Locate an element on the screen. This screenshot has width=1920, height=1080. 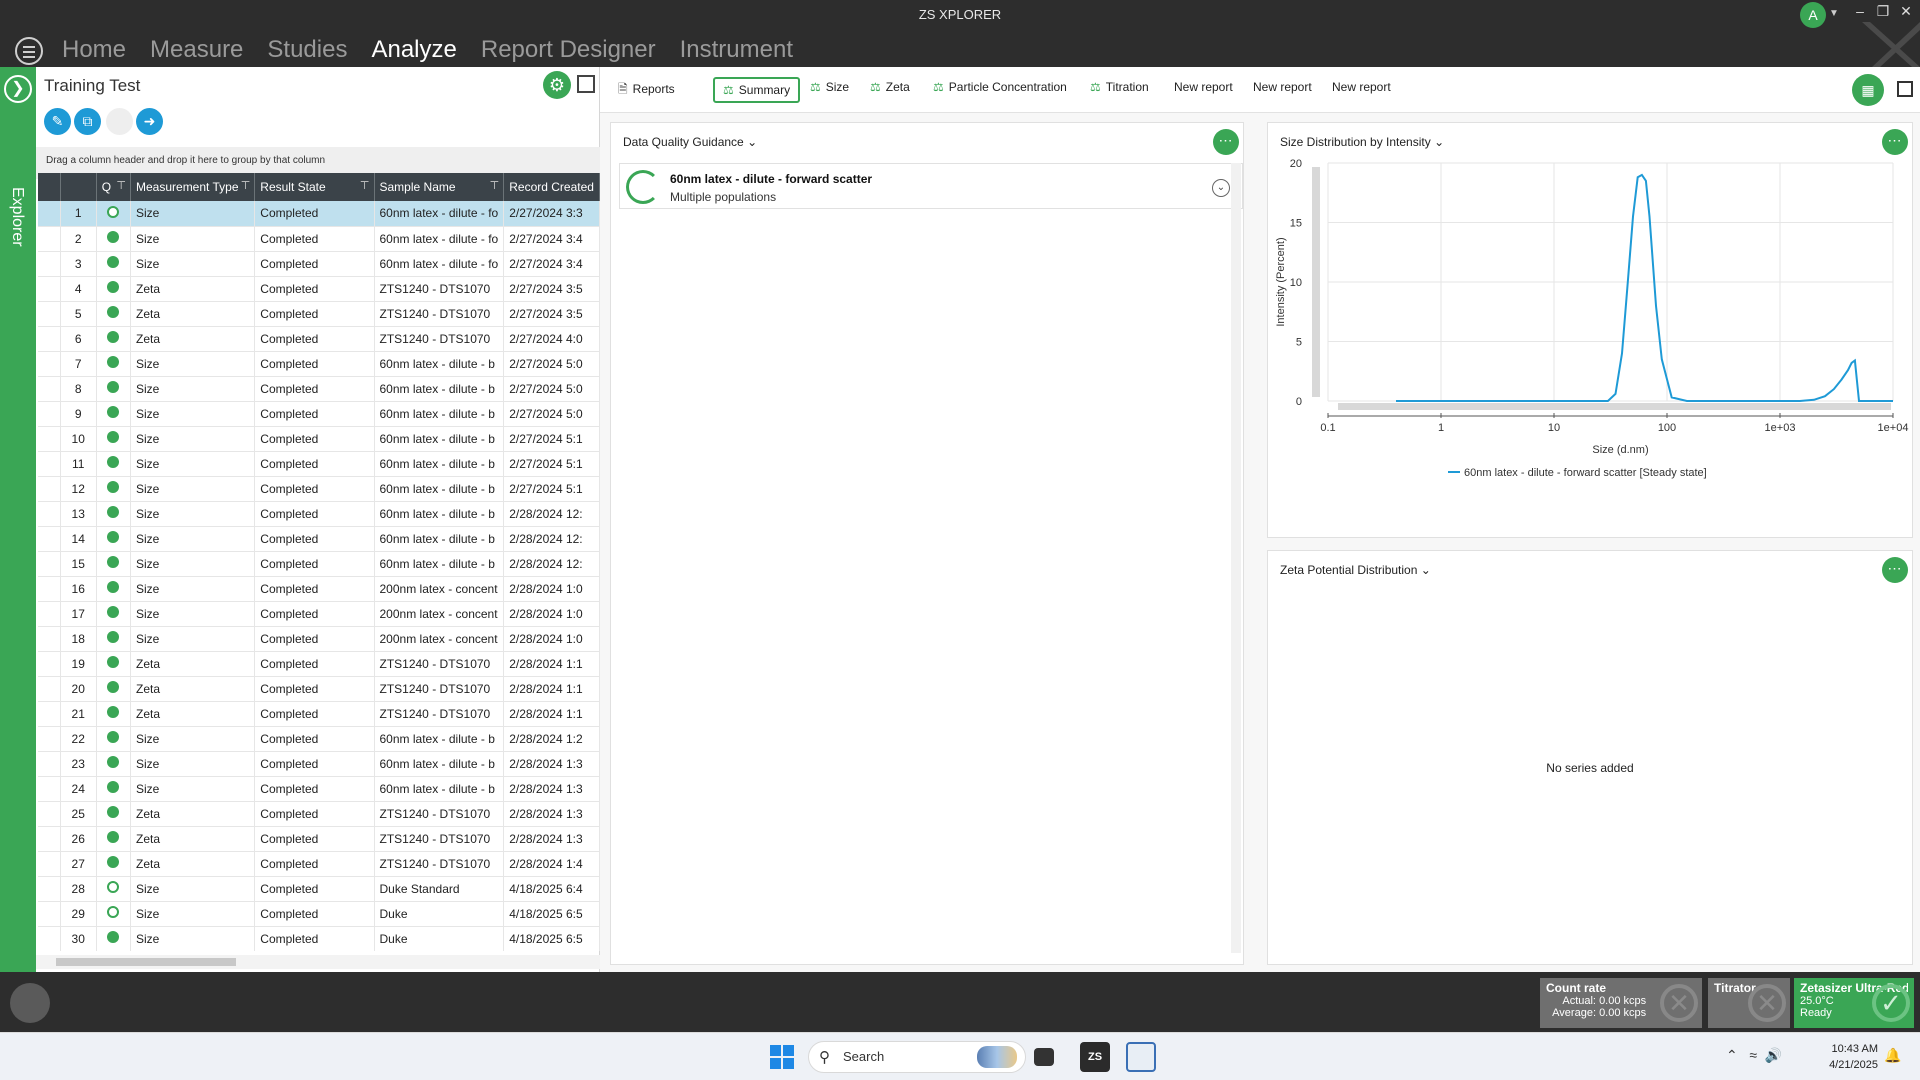
avatar: A is located at coordinates (1813, 15).